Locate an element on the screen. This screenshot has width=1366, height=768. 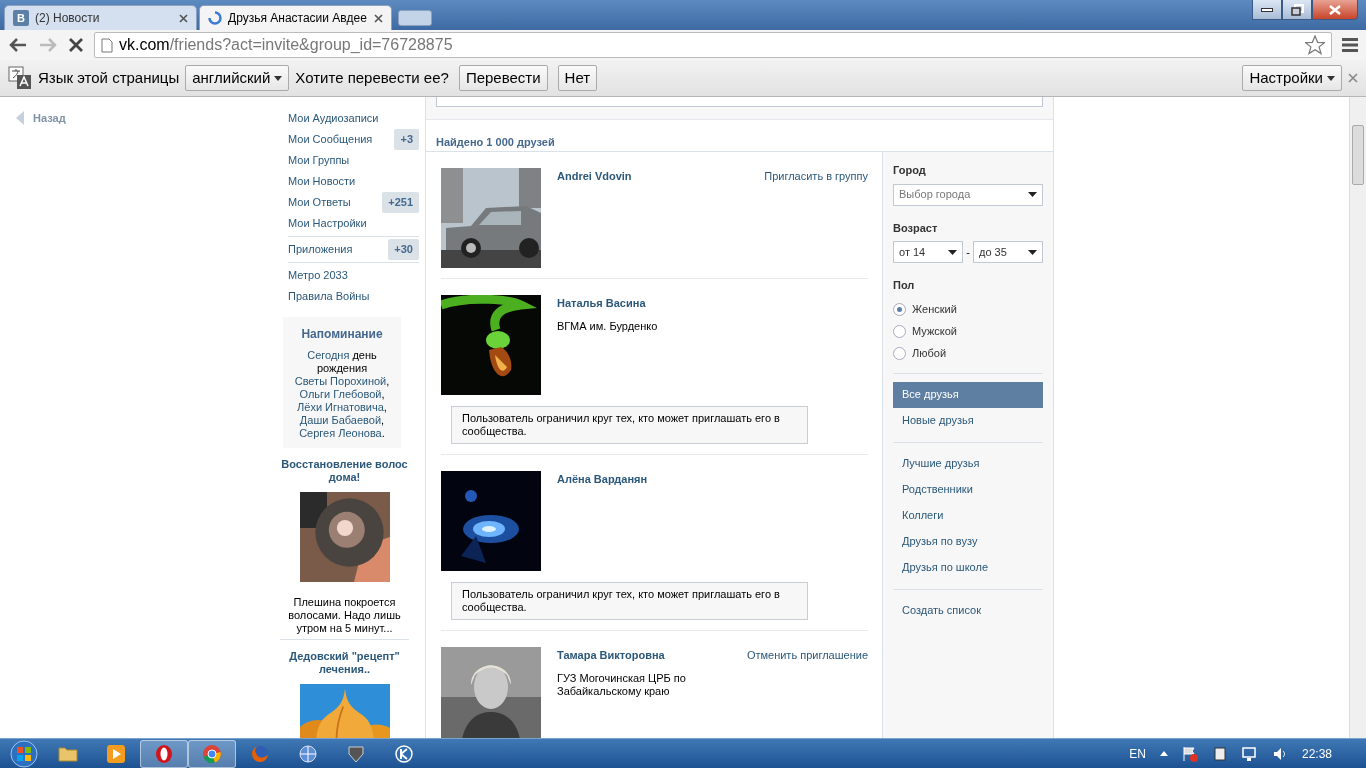
reminder-text: Сегодня день рождения Светы Порохиной, Ольги Глебовой, Лёхи Игнатовича, Даши Бабаевой, Сергея Леонова. is located at coordinates (342, 395).